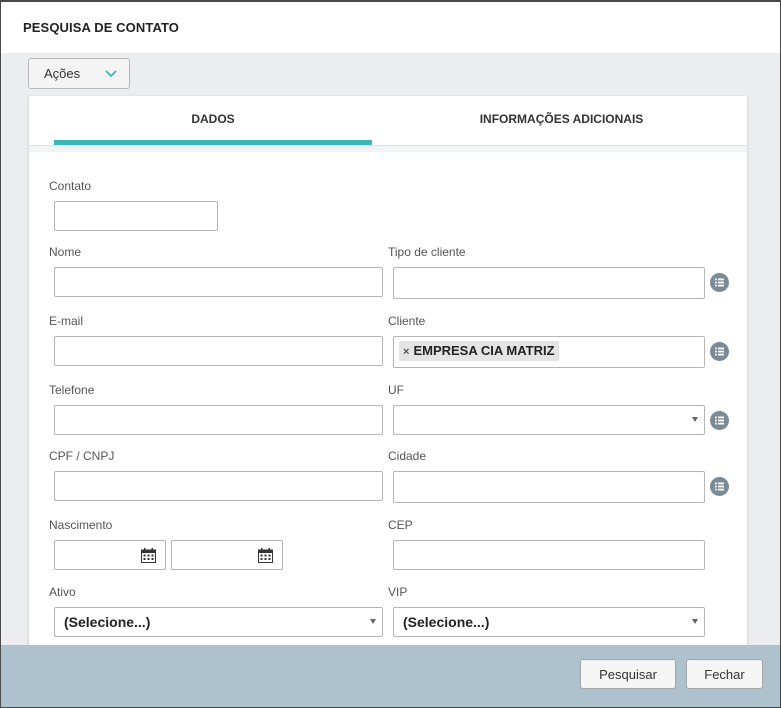 This screenshot has width=781, height=708. Describe the element at coordinates (213, 121) in the screenshot. I see `tab-dados: DADOS` at that location.